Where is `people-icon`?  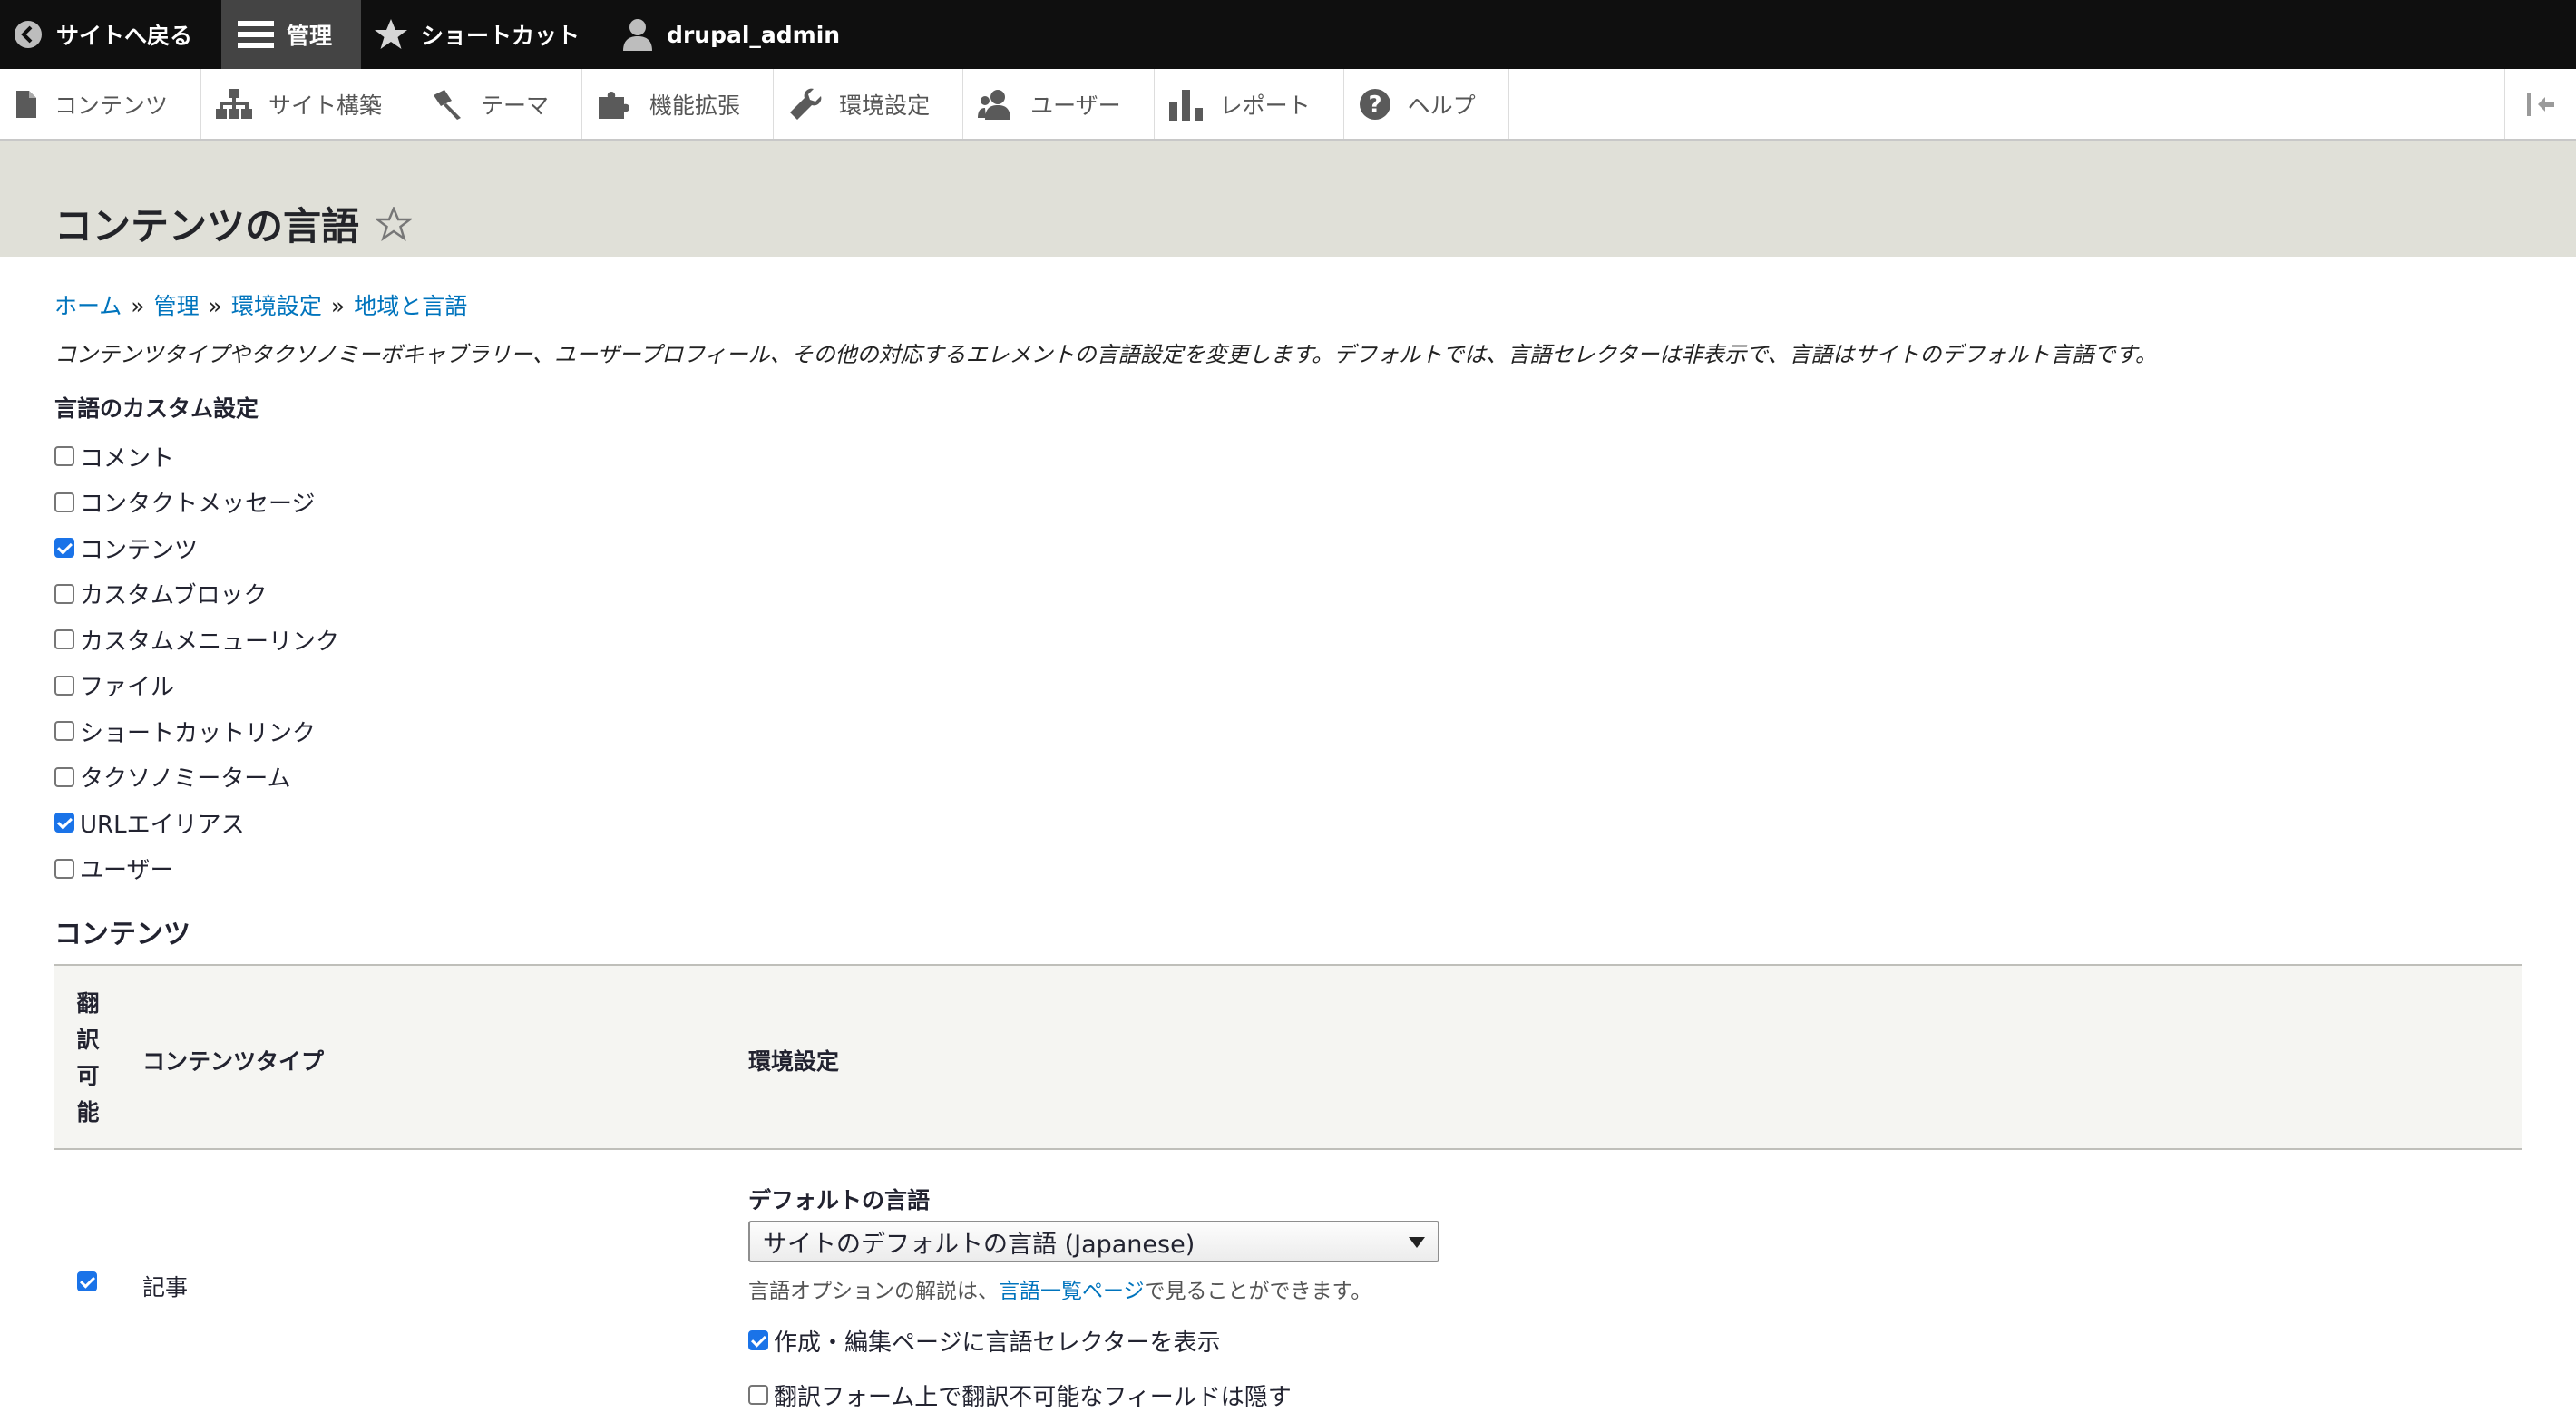
people-icon is located at coordinates (994, 104).